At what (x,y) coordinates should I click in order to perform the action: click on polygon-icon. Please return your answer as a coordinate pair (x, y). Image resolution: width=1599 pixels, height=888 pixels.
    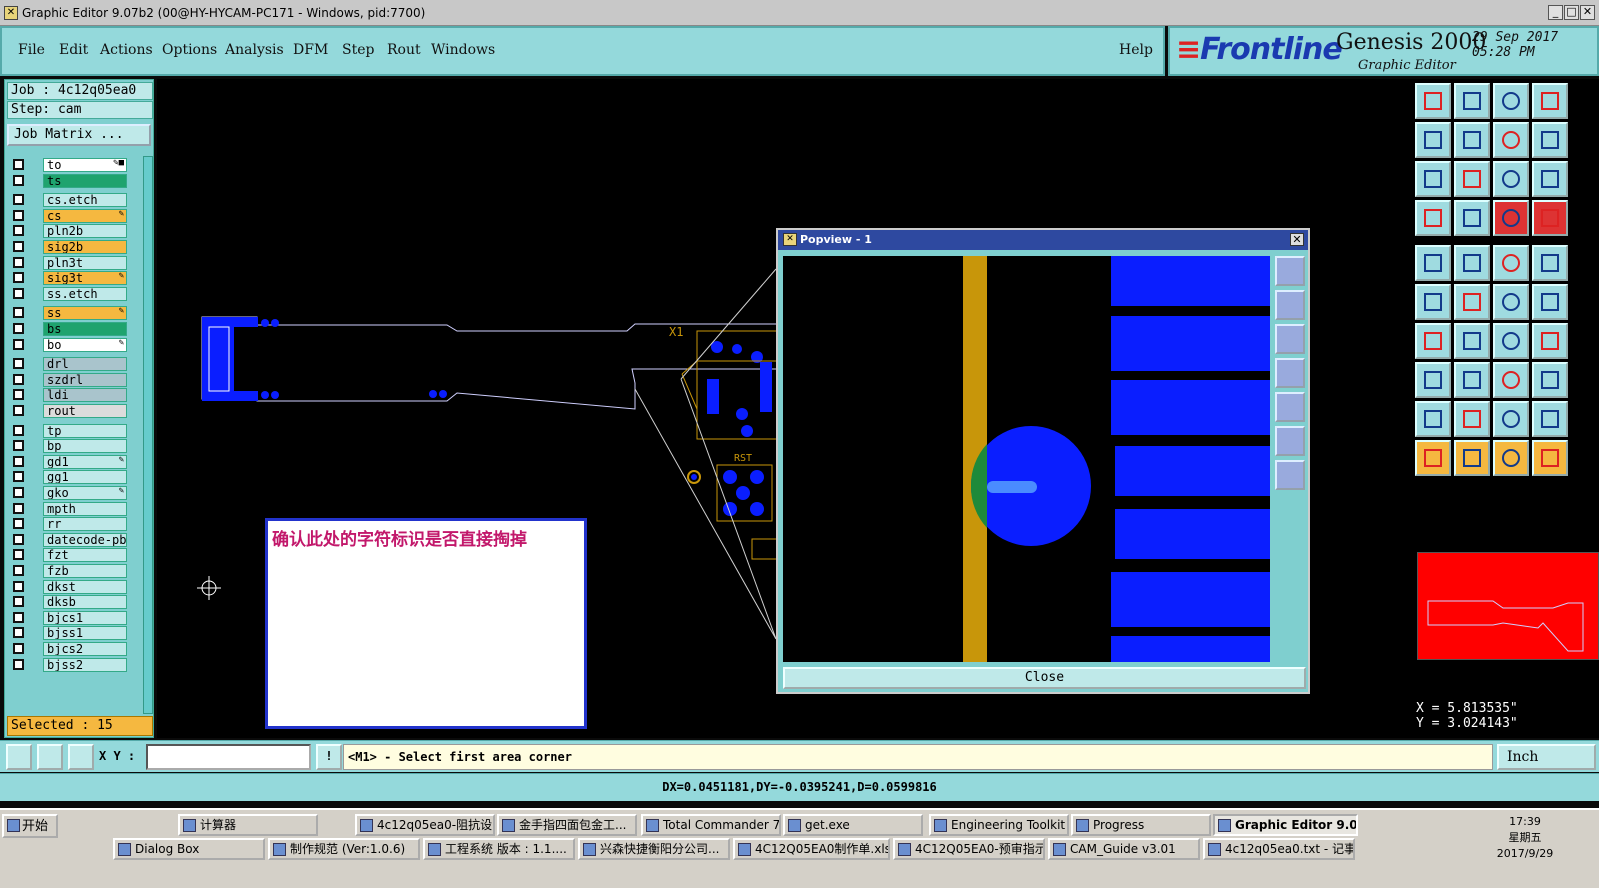
    Looking at the image, I should click on (1511, 419).